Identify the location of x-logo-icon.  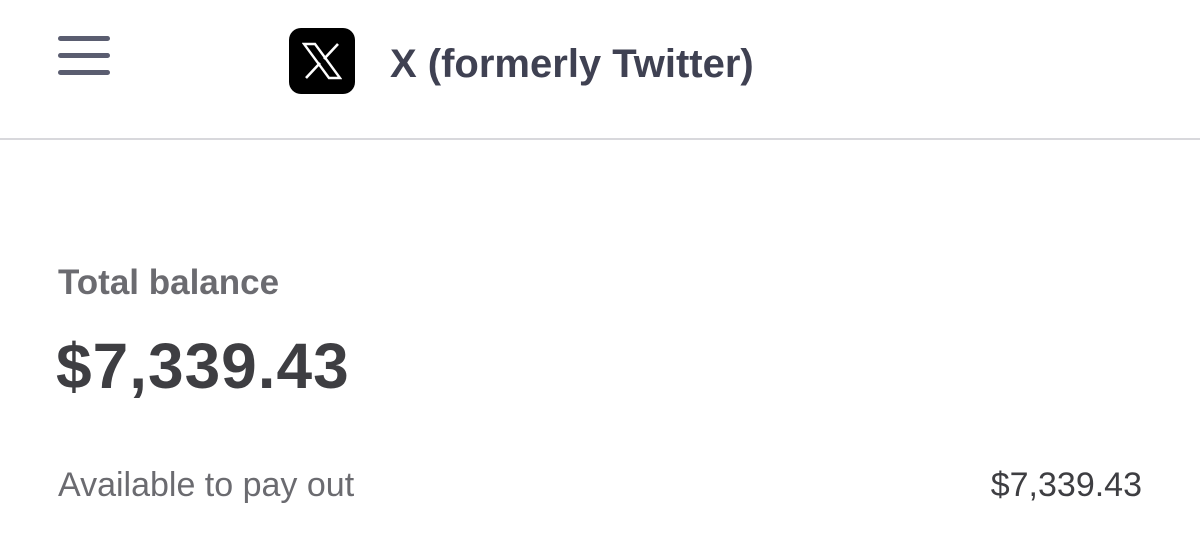
(322, 61).